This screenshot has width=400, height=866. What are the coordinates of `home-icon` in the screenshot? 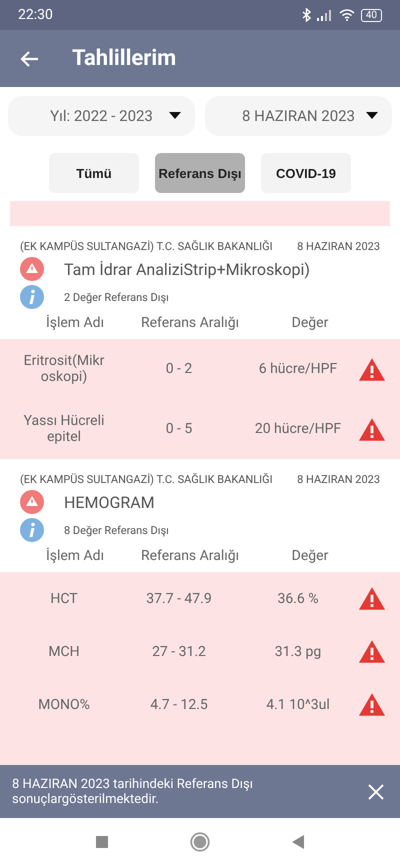 It's located at (200, 842).